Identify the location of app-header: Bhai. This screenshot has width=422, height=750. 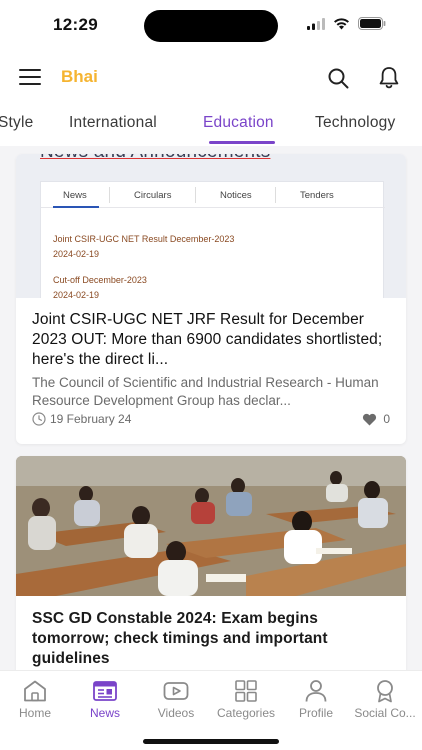
(211, 78).